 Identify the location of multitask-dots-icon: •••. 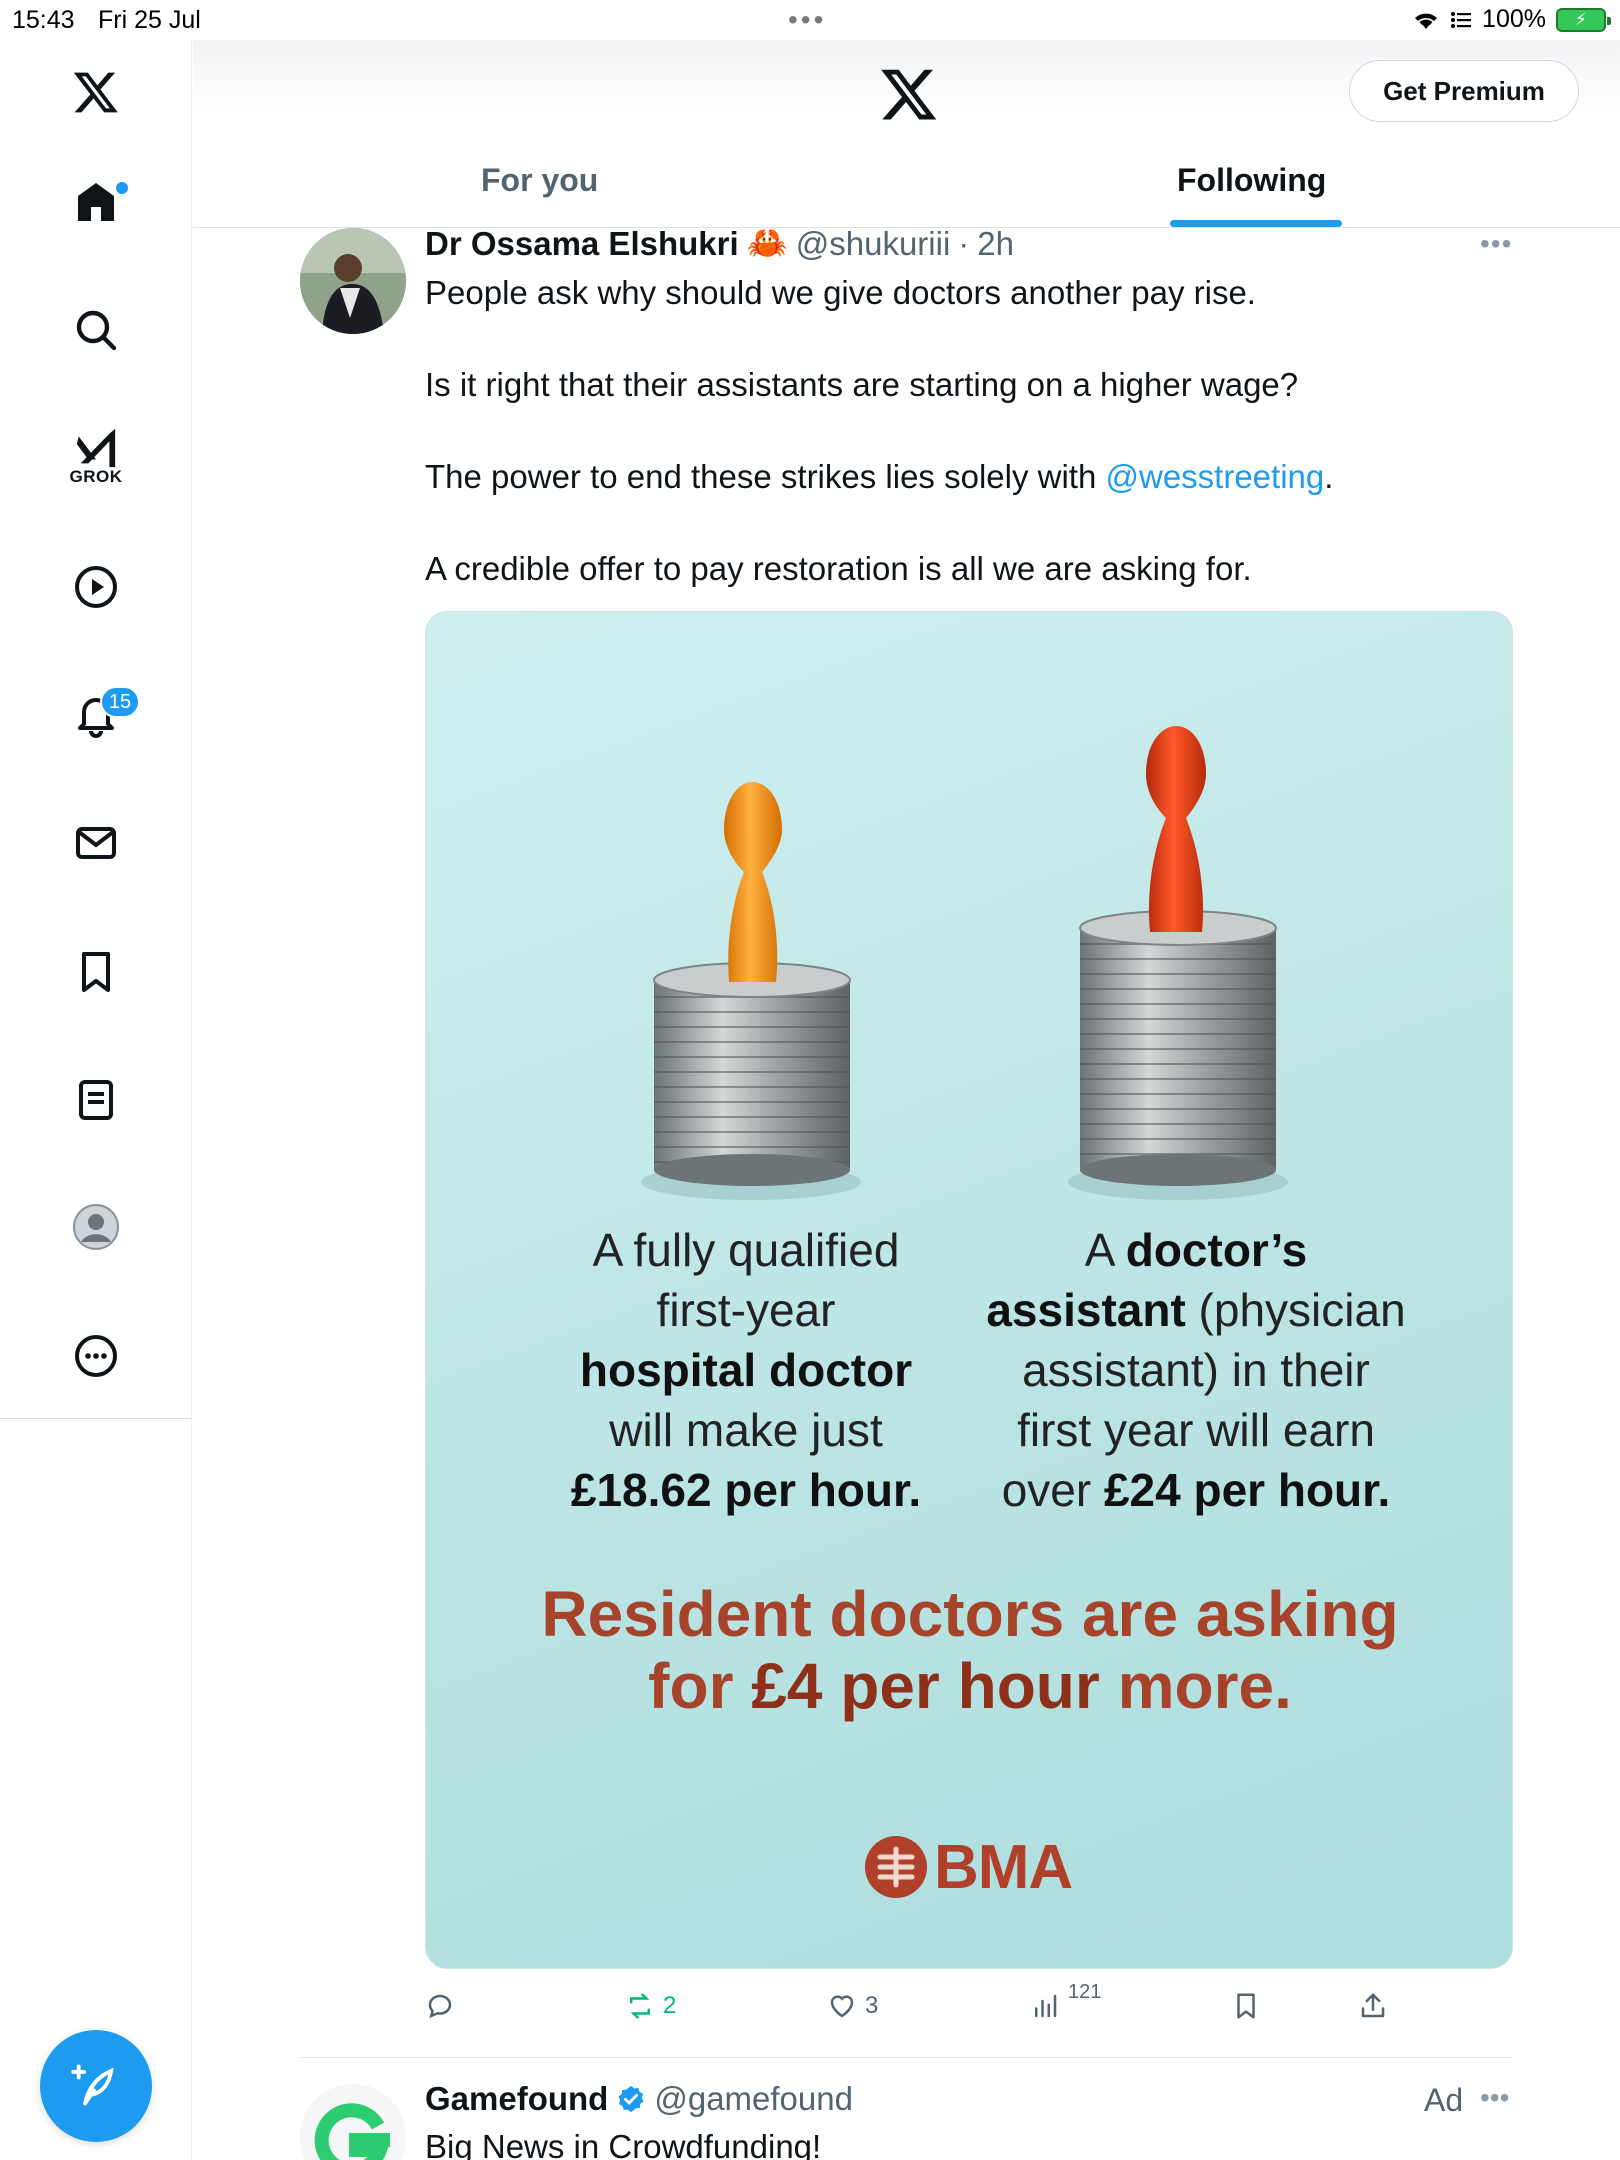
(807, 20).